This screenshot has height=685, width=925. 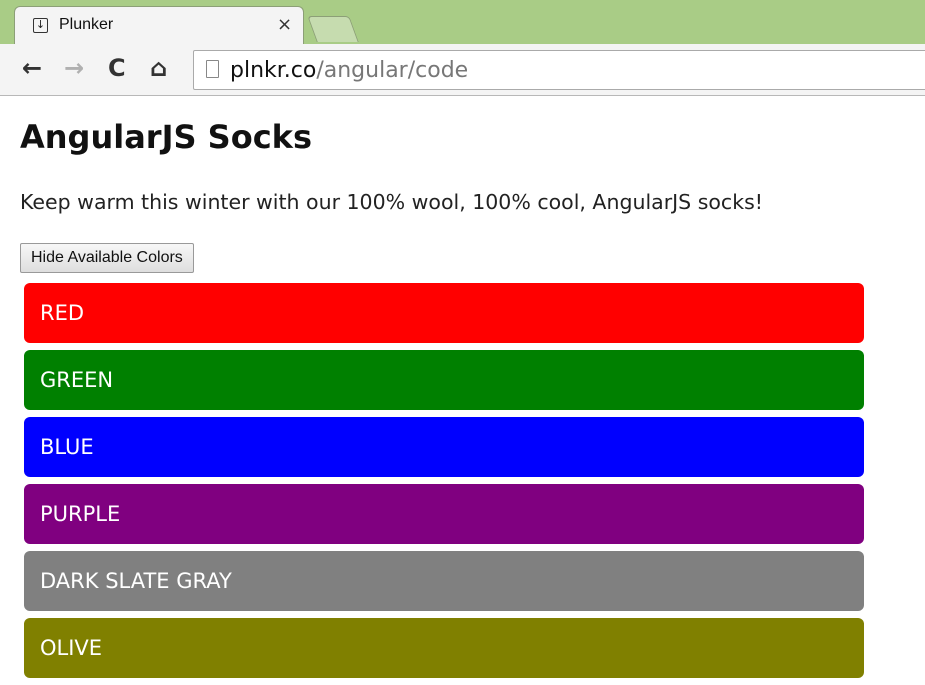 I want to click on back-arrow-icon: ←, so click(x=32, y=68).